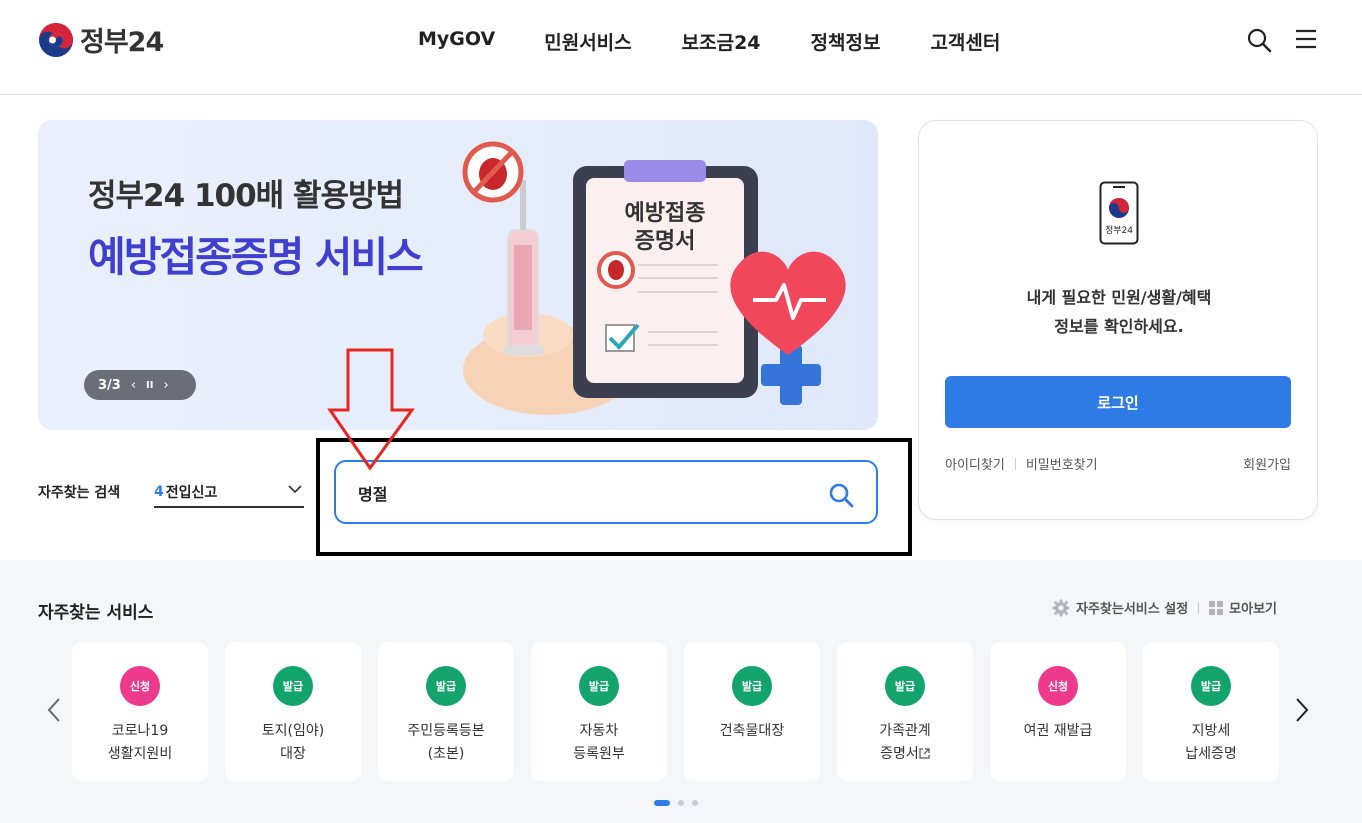 The height and width of the screenshot is (823, 1362). What do you see at coordinates (665, 213) in the screenshot?
I see `certificate-text-line1: 예방접종` at bounding box center [665, 213].